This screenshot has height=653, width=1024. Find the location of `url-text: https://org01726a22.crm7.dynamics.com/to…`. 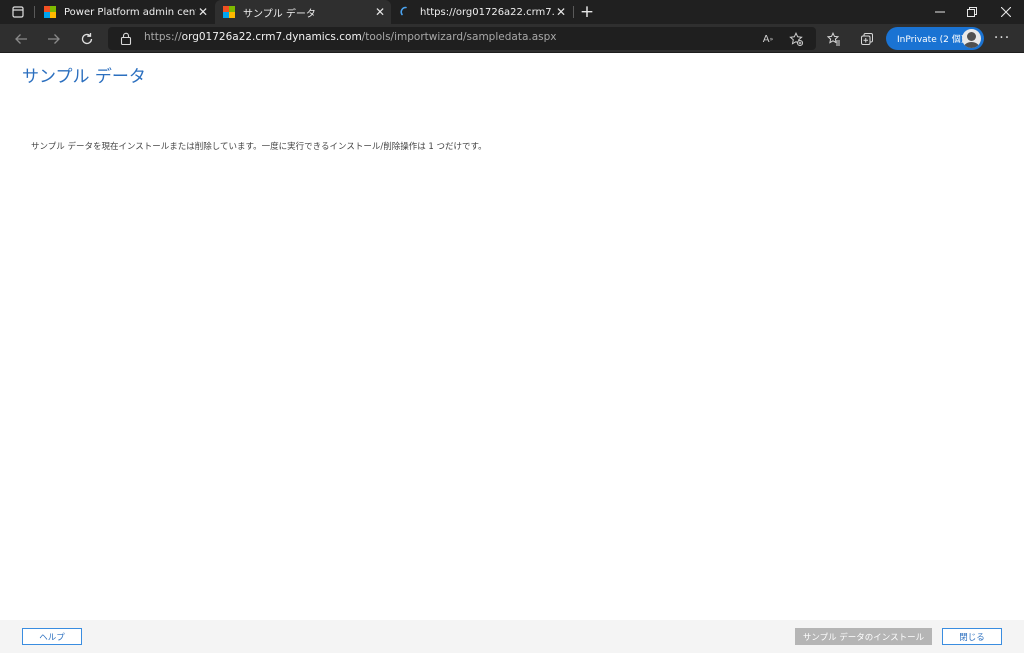

url-text: https://org01726a22.crm7.dynamics.com/to… is located at coordinates (350, 37).